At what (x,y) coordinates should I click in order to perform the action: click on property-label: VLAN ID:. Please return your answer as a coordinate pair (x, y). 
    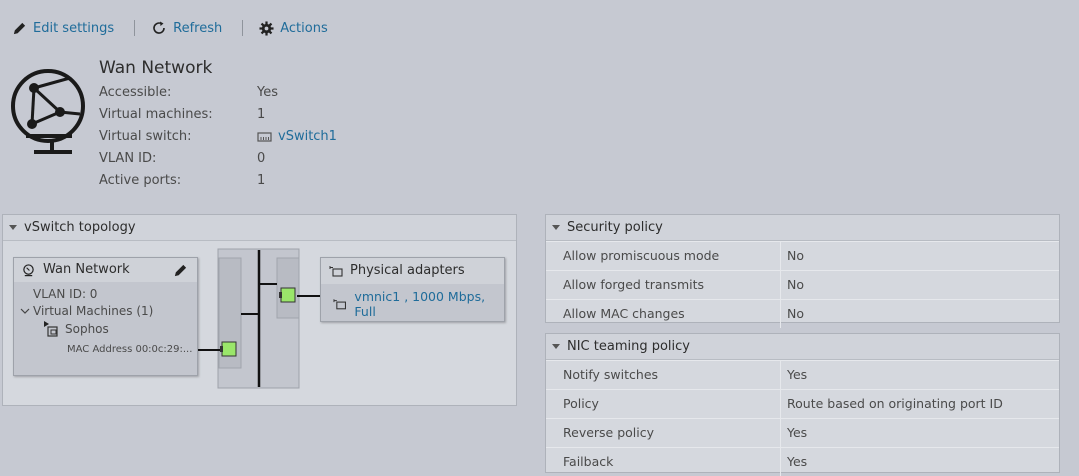
    Looking at the image, I should click on (128, 158).